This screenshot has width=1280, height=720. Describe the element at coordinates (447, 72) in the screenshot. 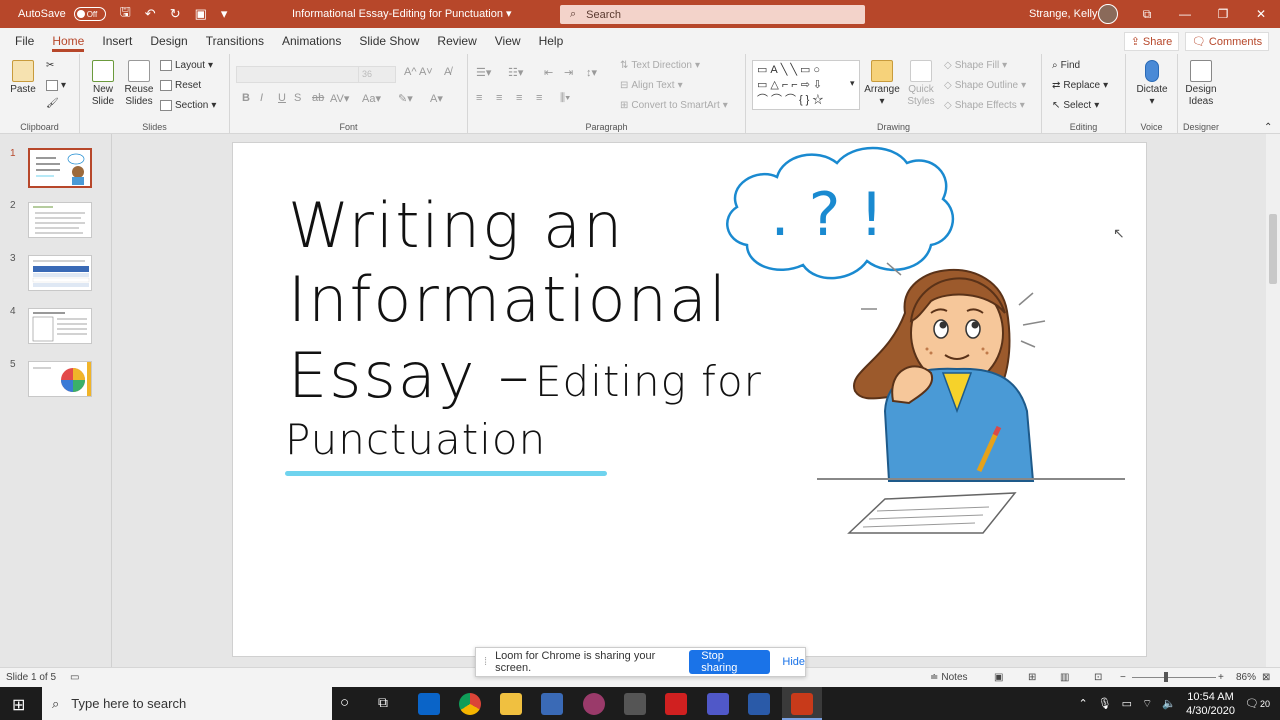

I see `clear-format-icon: A̸` at that location.